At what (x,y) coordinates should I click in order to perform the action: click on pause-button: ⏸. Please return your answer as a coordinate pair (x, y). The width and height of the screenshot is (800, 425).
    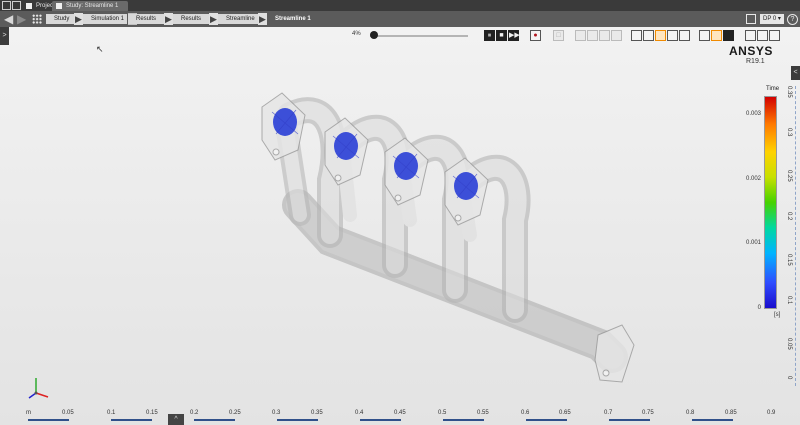
    Looking at the image, I should click on (489, 35).